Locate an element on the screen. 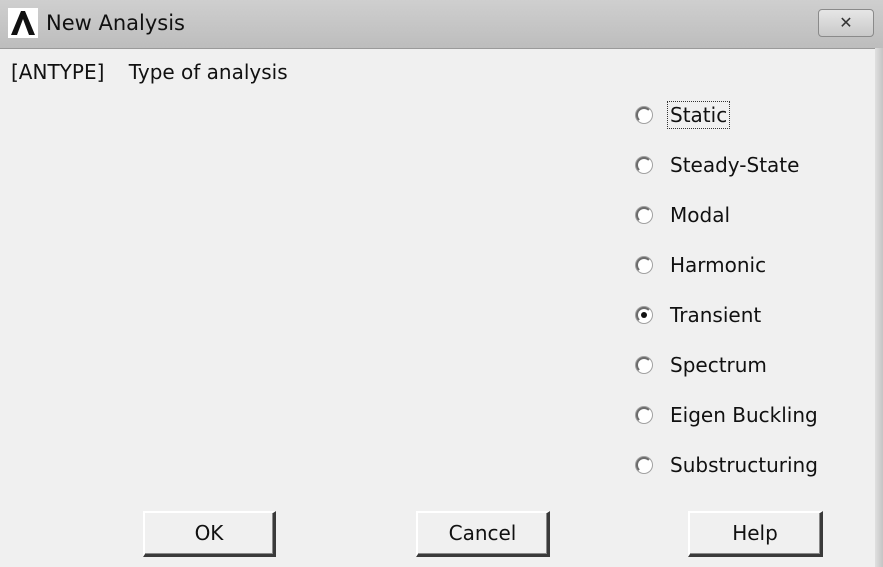 The image size is (883, 567). ok-button: OK is located at coordinates (209, 534).